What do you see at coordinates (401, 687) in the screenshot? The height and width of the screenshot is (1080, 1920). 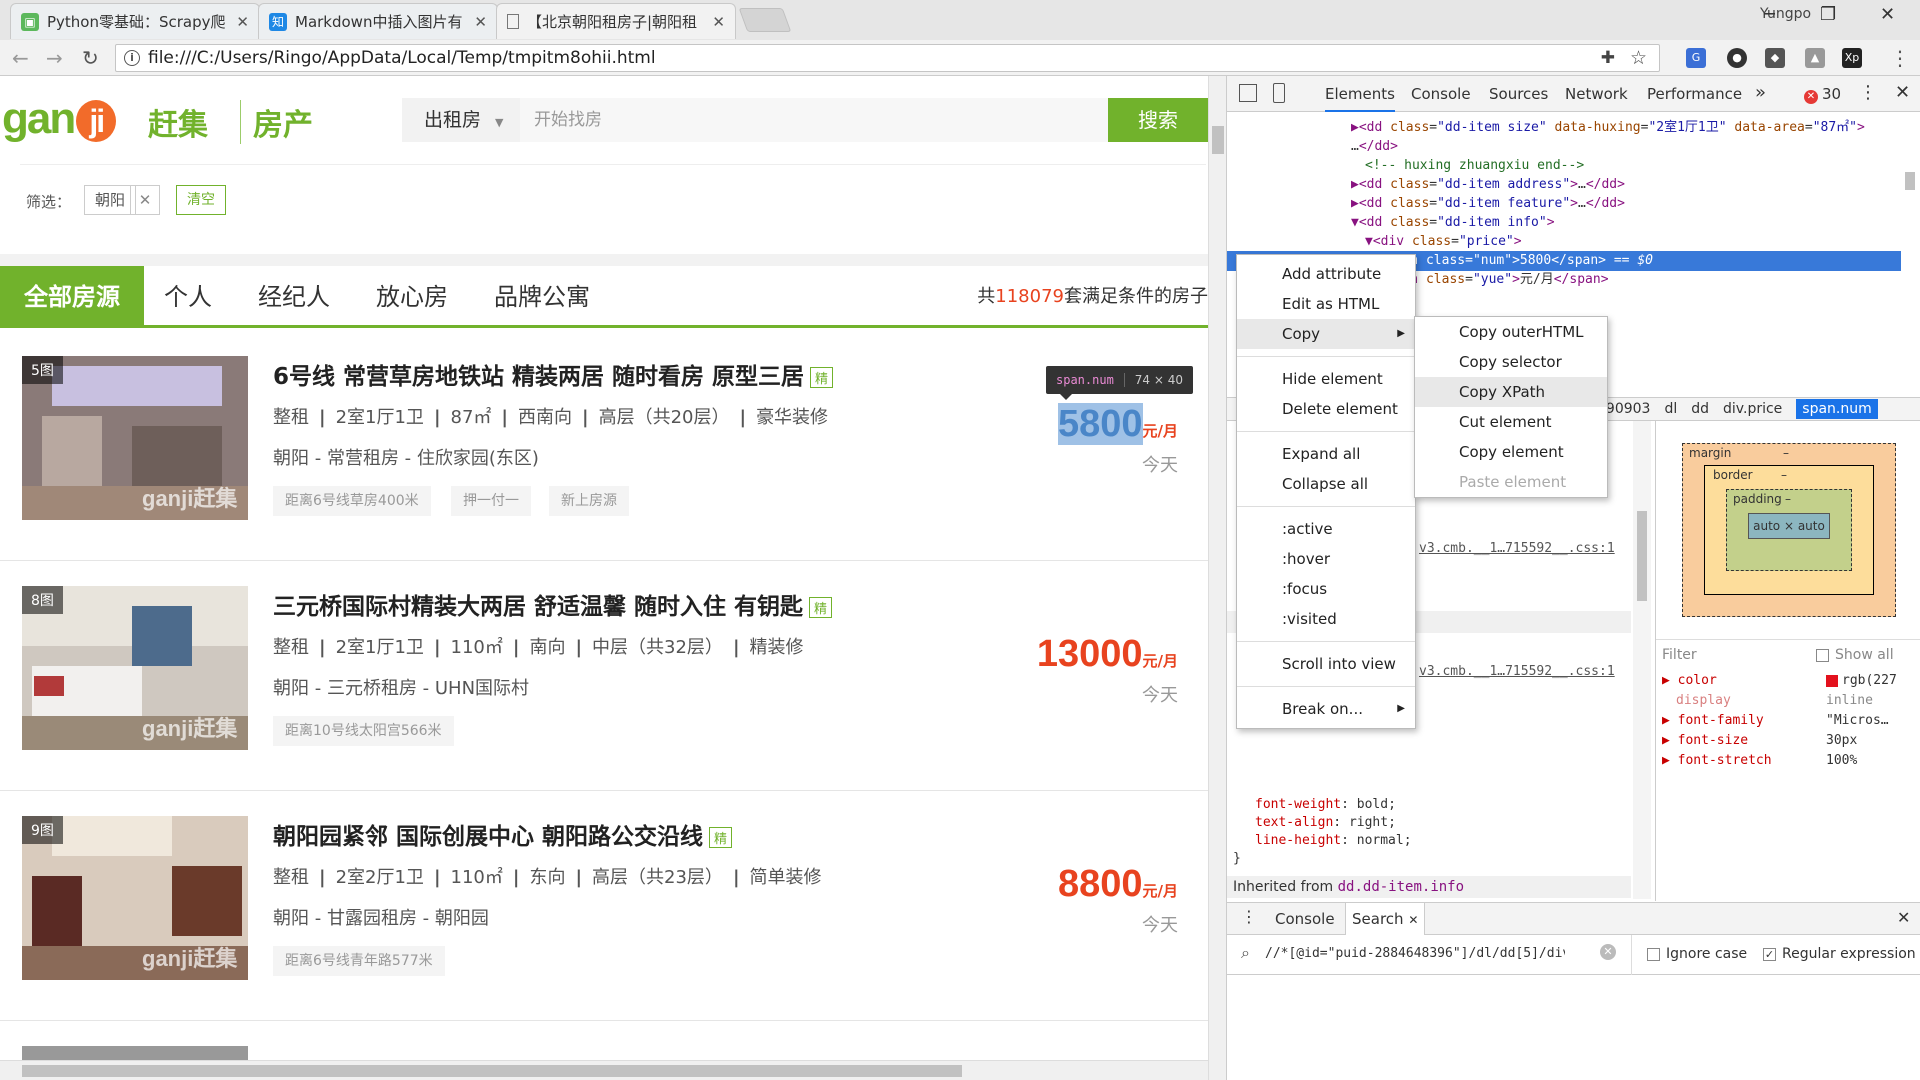 I see `listing-address: 朝阳 - 三元桥租房 - UHN国际村` at bounding box center [401, 687].